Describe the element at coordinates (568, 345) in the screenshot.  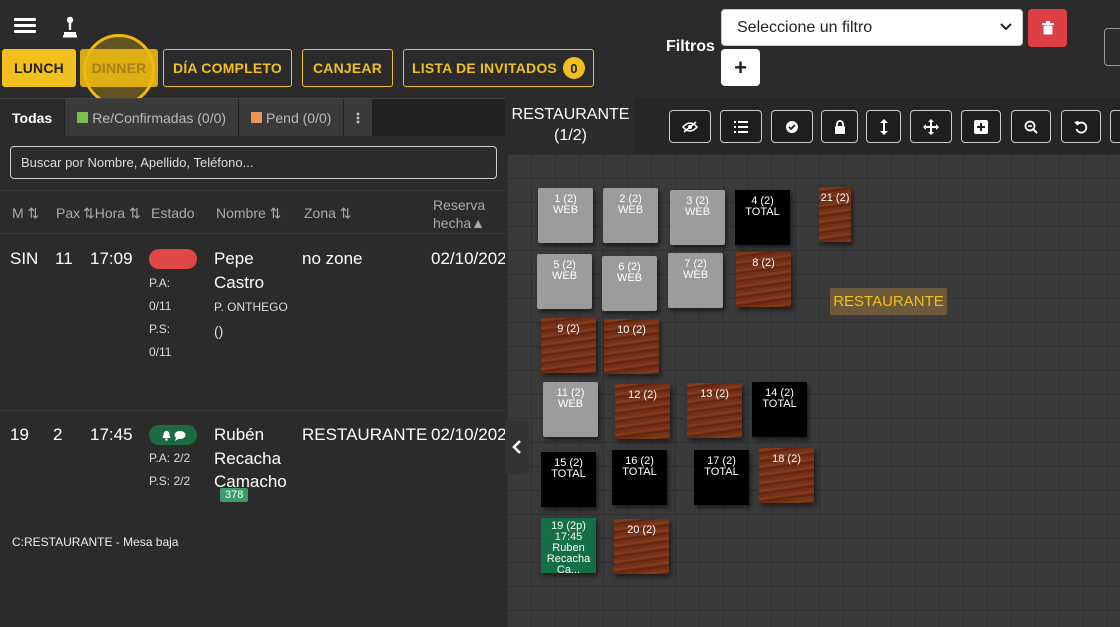
I see `table-9: 9 (2)` at that location.